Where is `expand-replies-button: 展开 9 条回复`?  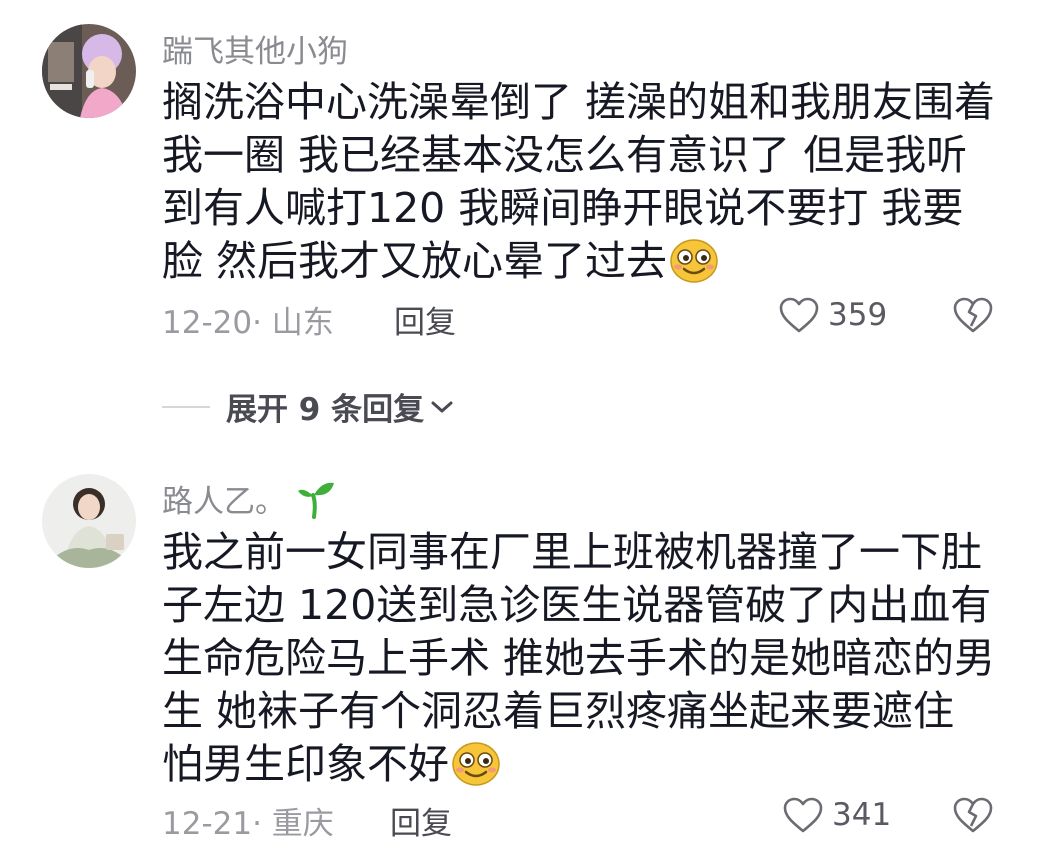 expand-replies-button: 展开 9 条回复 is located at coordinates (308, 406).